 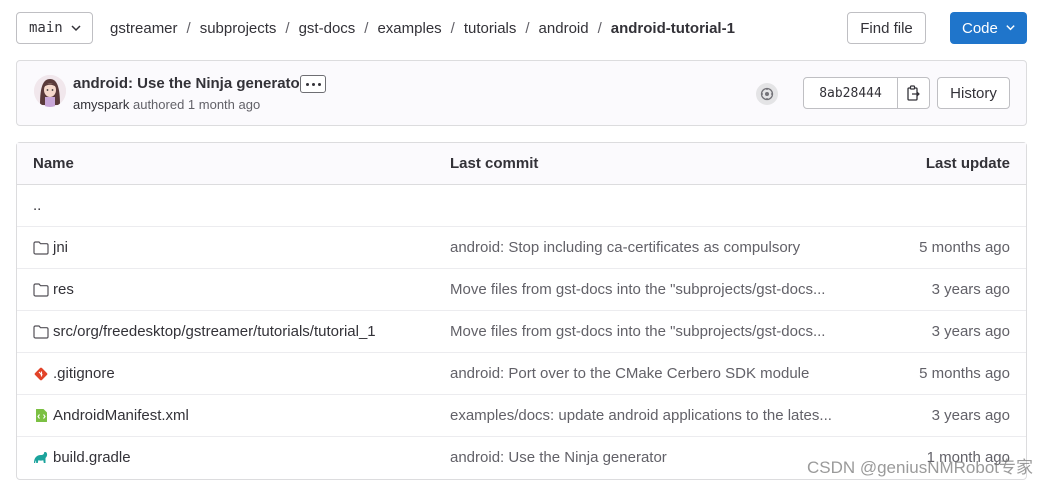 I want to click on table-header: Name Last commit Last update, so click(x=521, y=164).